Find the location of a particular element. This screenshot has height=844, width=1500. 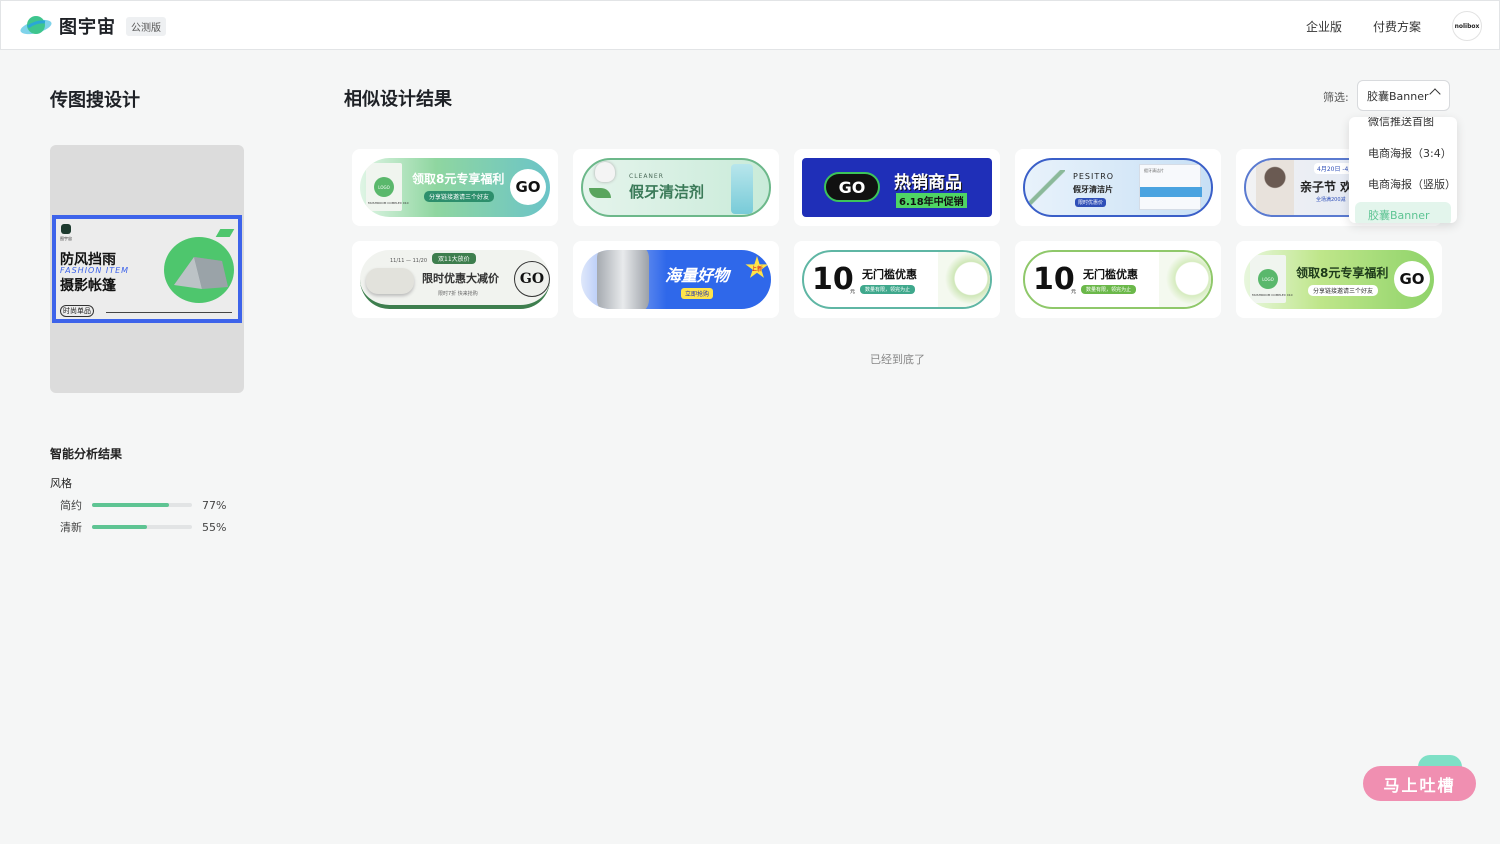

dropdown-item-capsule-banner: 胶囊Banner is located at coordinates (1399, 215).